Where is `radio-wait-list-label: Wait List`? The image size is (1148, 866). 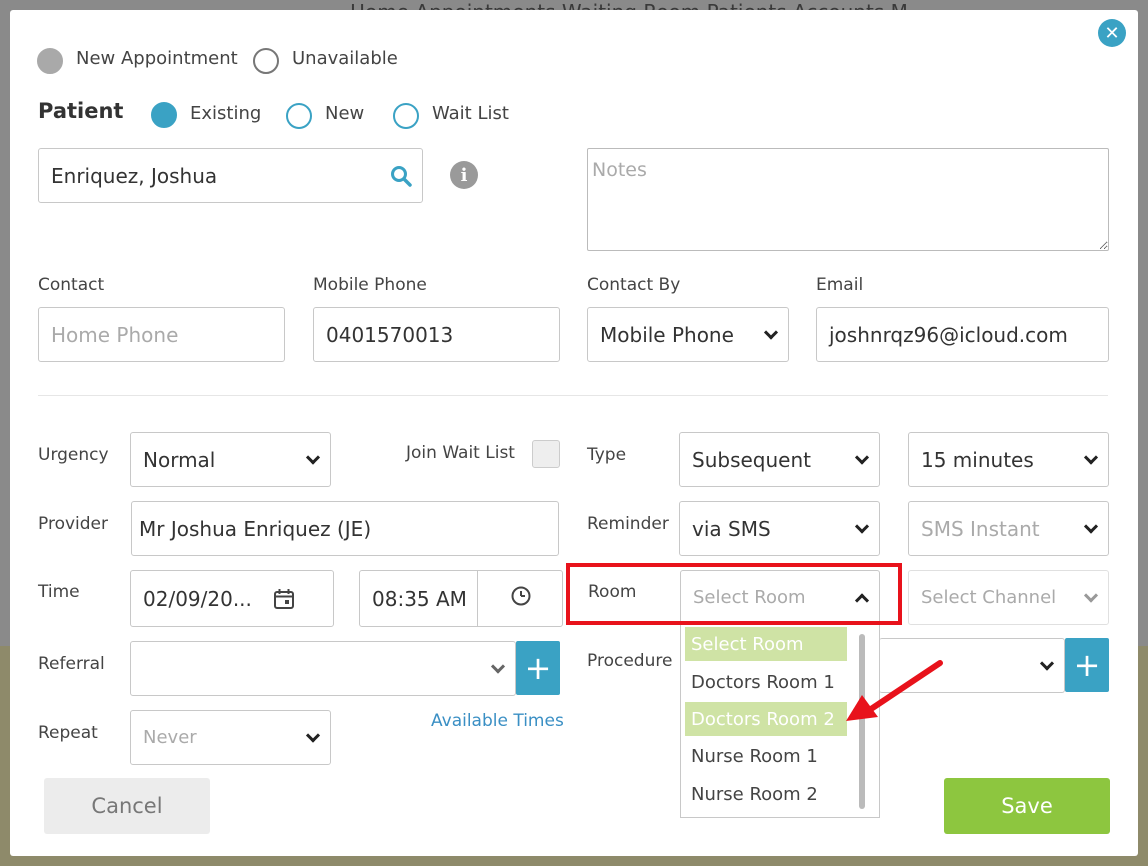
radio-wait-list-label: Wait List is located at coordinates (470, 113).